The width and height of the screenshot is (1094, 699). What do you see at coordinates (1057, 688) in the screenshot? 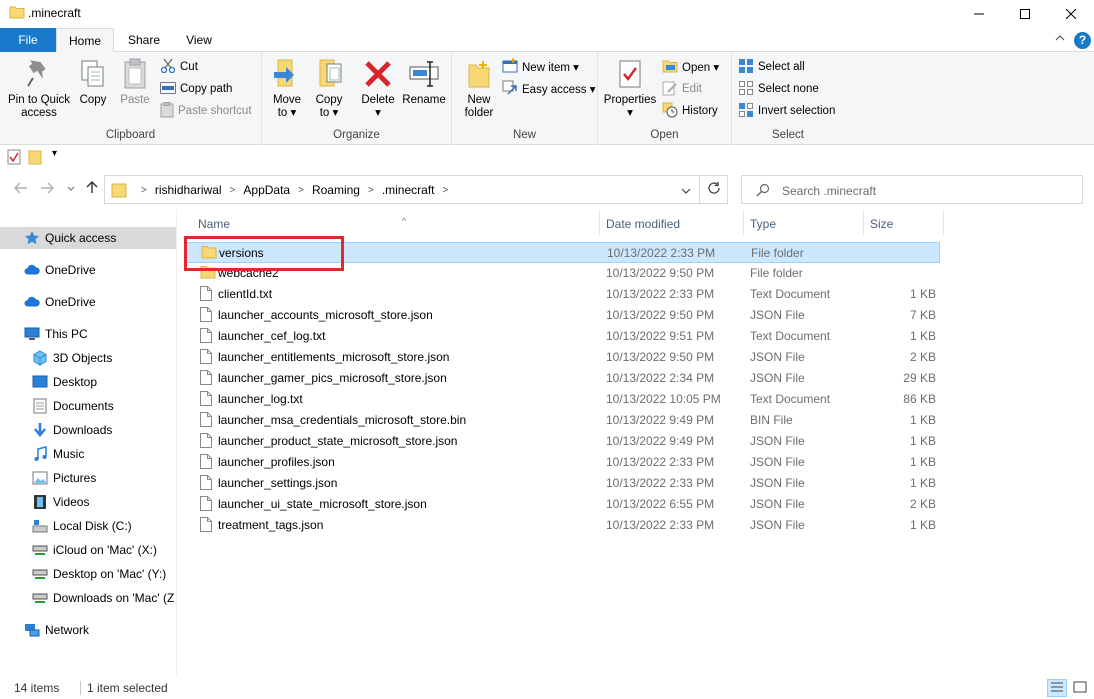
I see `details-view-button` at bounding box center [1057, 688].